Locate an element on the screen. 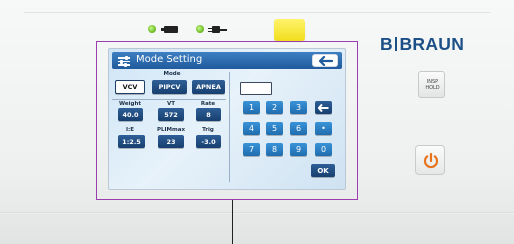  plug-icon is located at coordinates (218, 29).